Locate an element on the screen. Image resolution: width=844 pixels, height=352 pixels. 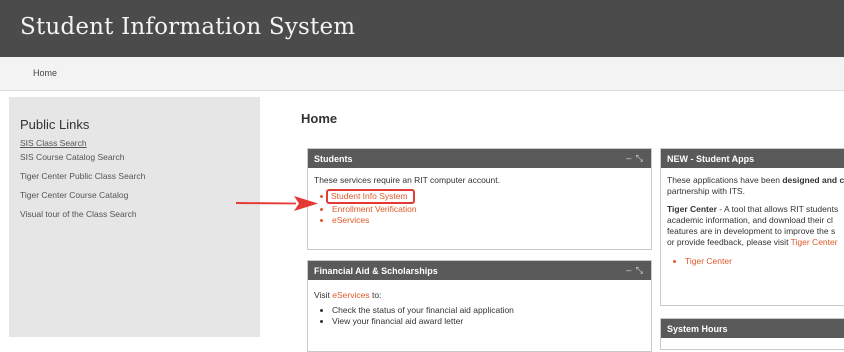
tiger-center-text: - A tool that allows RIT students is located at coordinates (777, 209).